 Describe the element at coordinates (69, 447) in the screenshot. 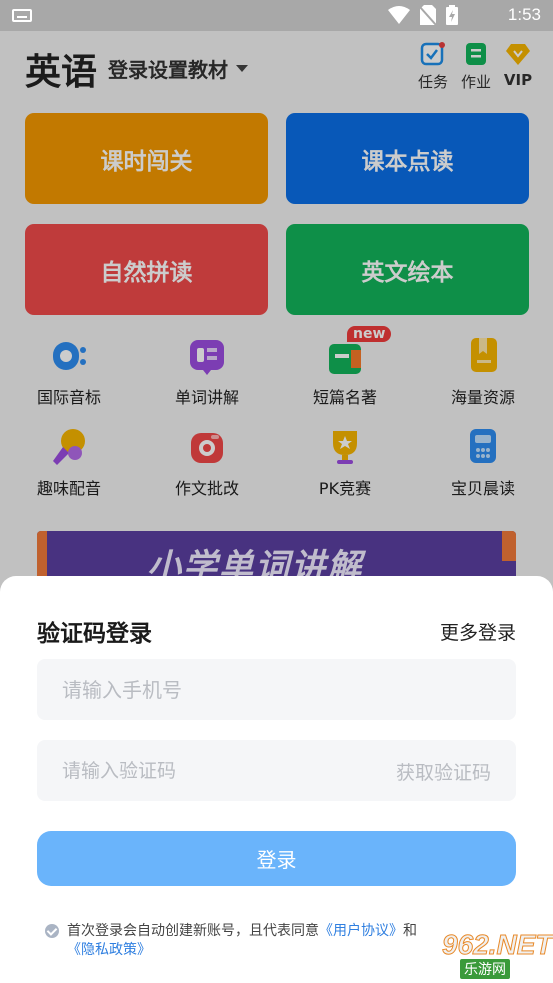

I see `microphone-icon` at that location.